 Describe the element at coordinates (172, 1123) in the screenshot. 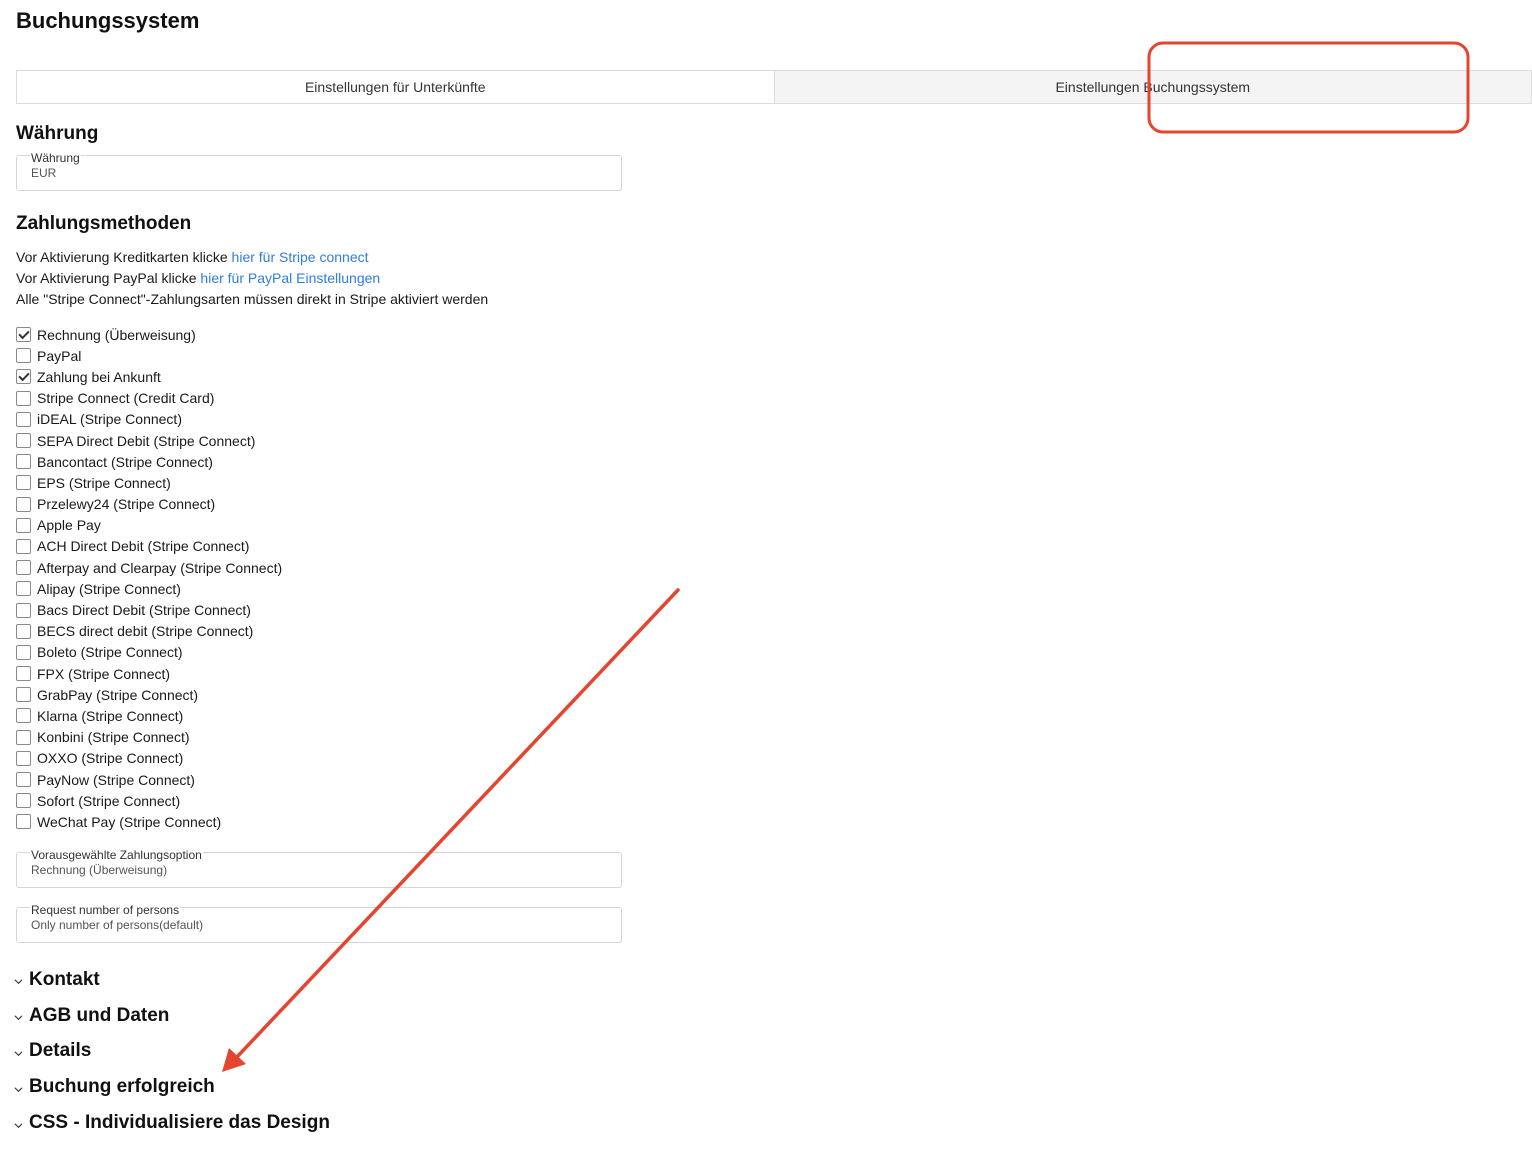

I see `accordion-item: CSS - Individualisiere das Design` at that location.